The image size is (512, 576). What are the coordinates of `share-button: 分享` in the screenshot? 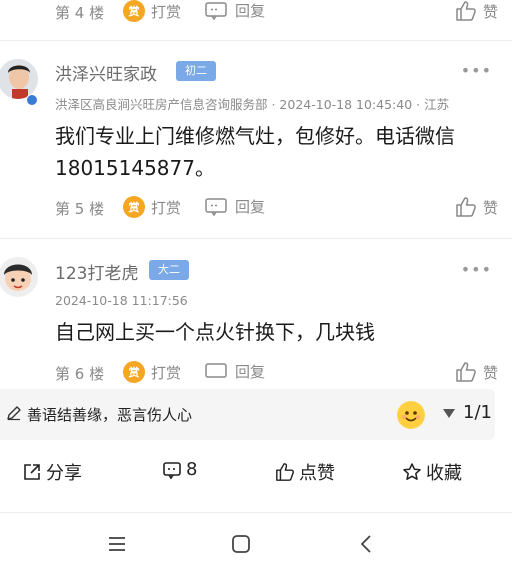 It's located at (52, 472).